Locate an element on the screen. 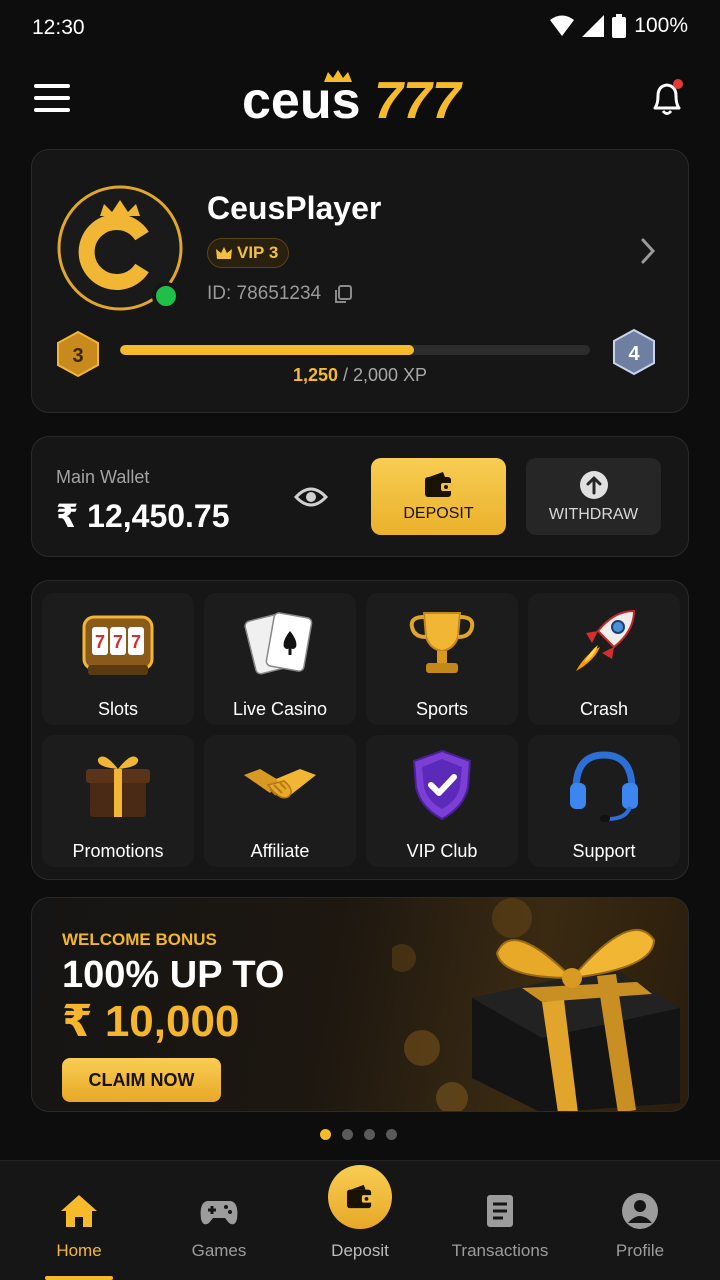  wallet-icon is located at coordinates (438, 484).